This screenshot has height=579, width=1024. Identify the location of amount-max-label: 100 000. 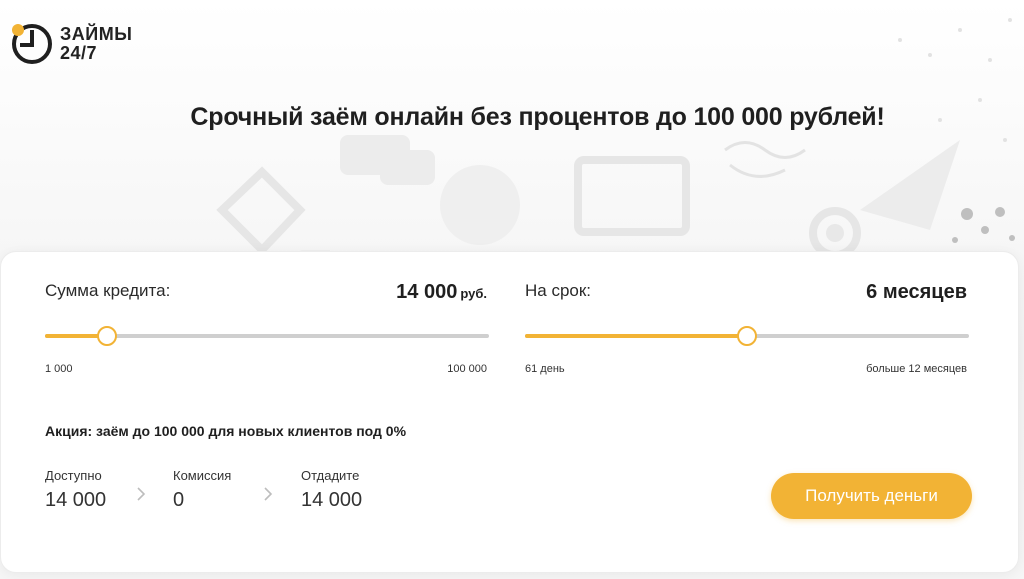
(467, 369).